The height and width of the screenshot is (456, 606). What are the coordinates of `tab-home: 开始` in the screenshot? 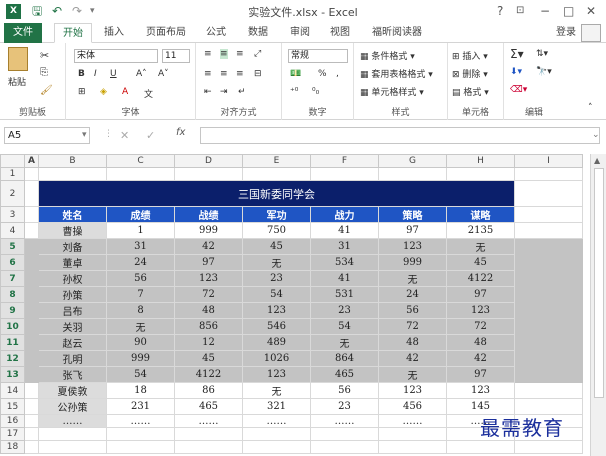 It's located at (73, 33).